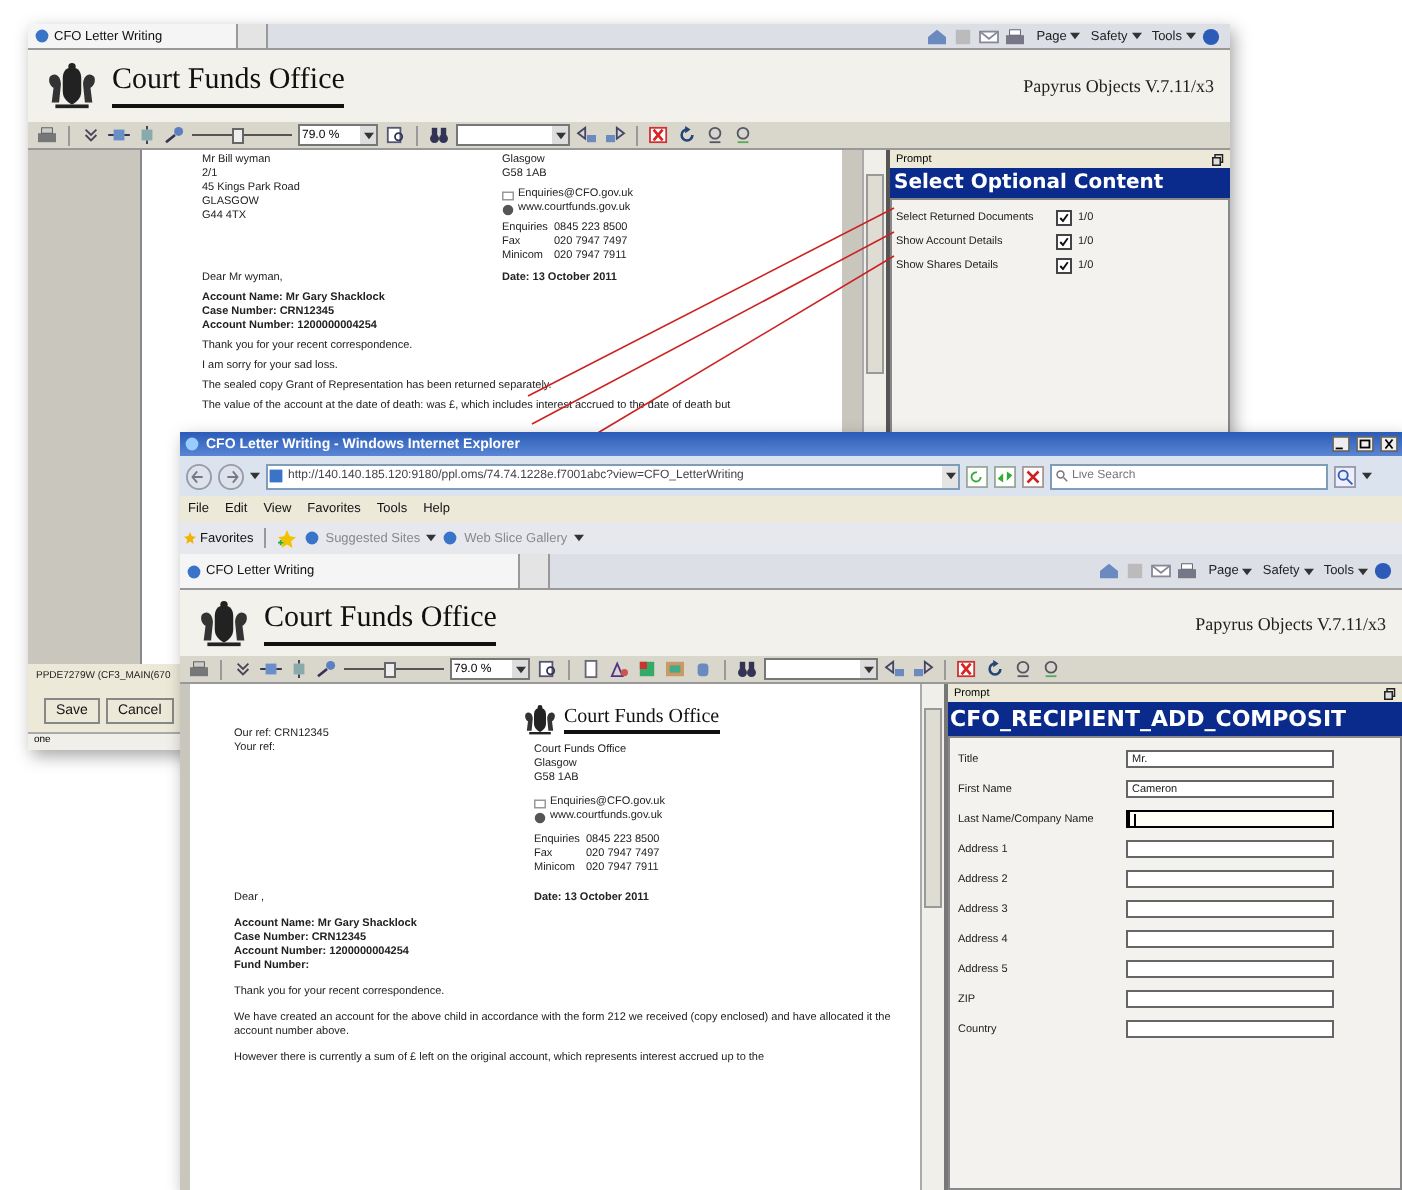  Describe the element at coordinates (619, 669) in the screenshot. I see `shapes-icon` at that location.